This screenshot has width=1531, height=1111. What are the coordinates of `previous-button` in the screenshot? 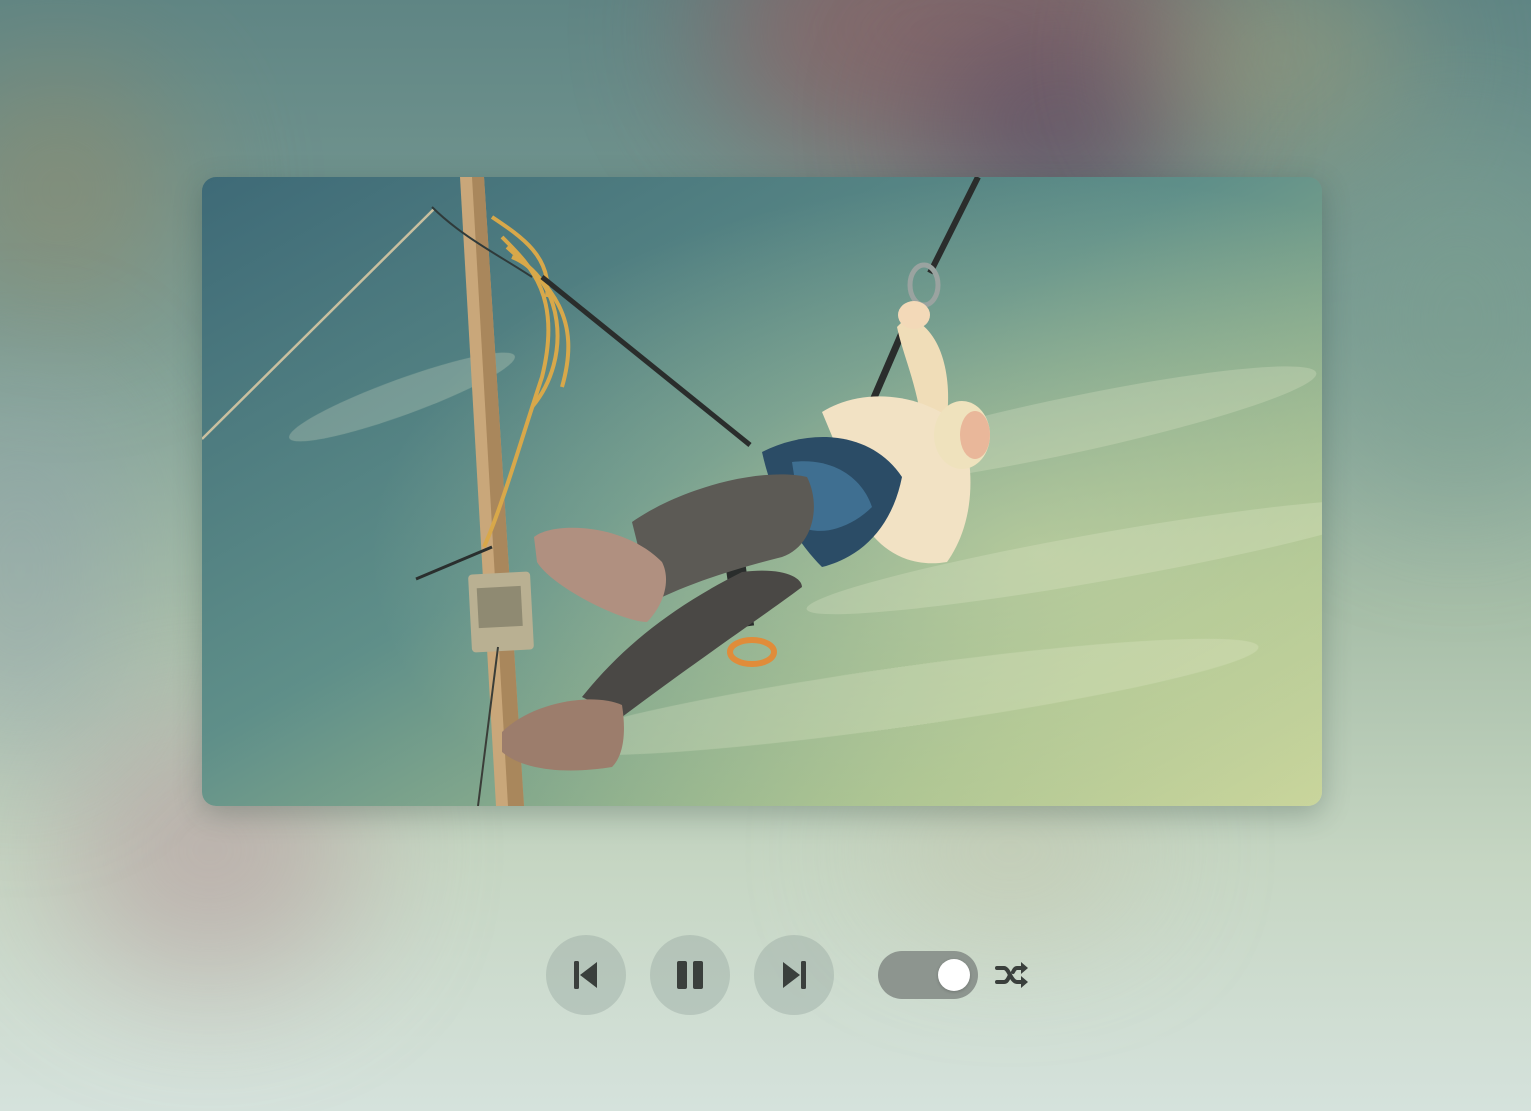 It's located at (586, 975).